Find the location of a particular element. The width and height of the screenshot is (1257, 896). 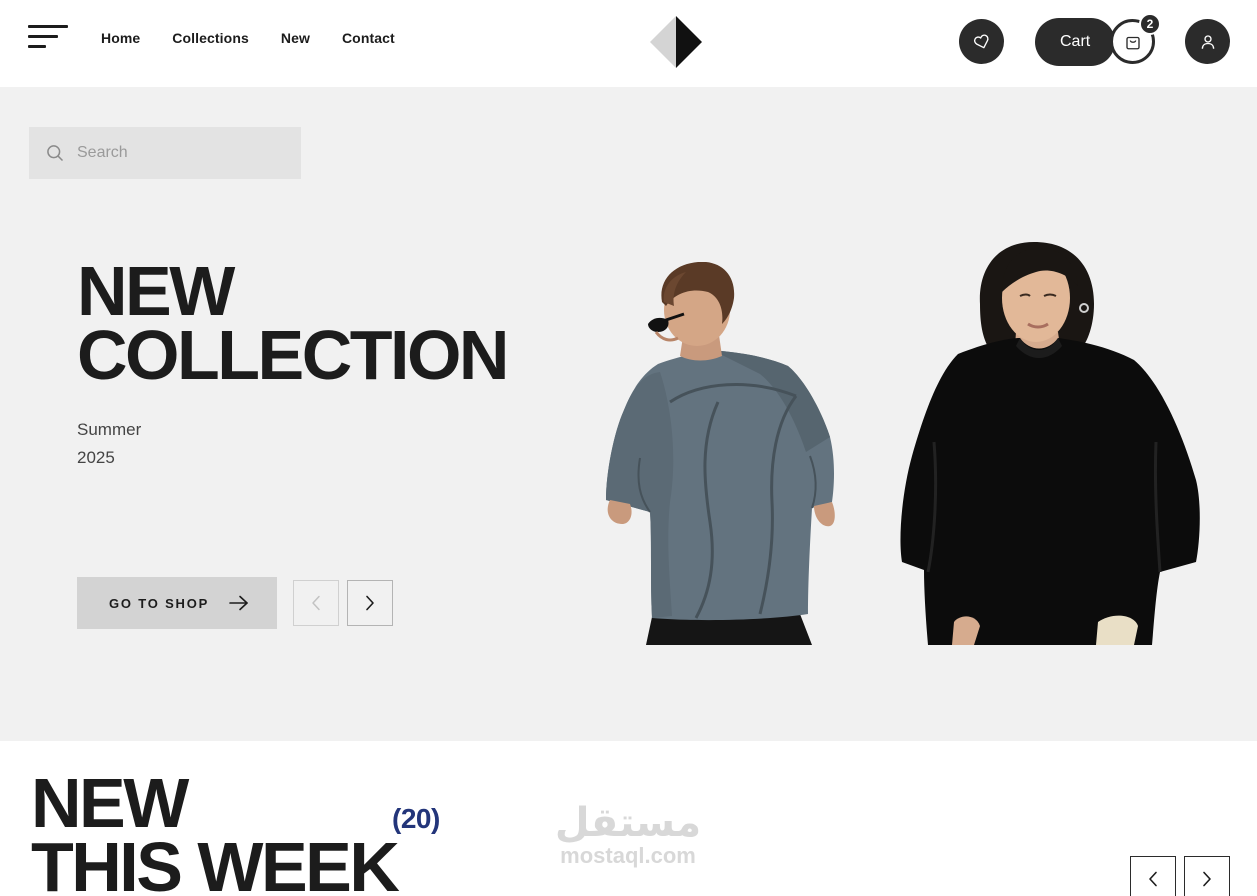

season-name: Summer is located at coordinates (109, 429).